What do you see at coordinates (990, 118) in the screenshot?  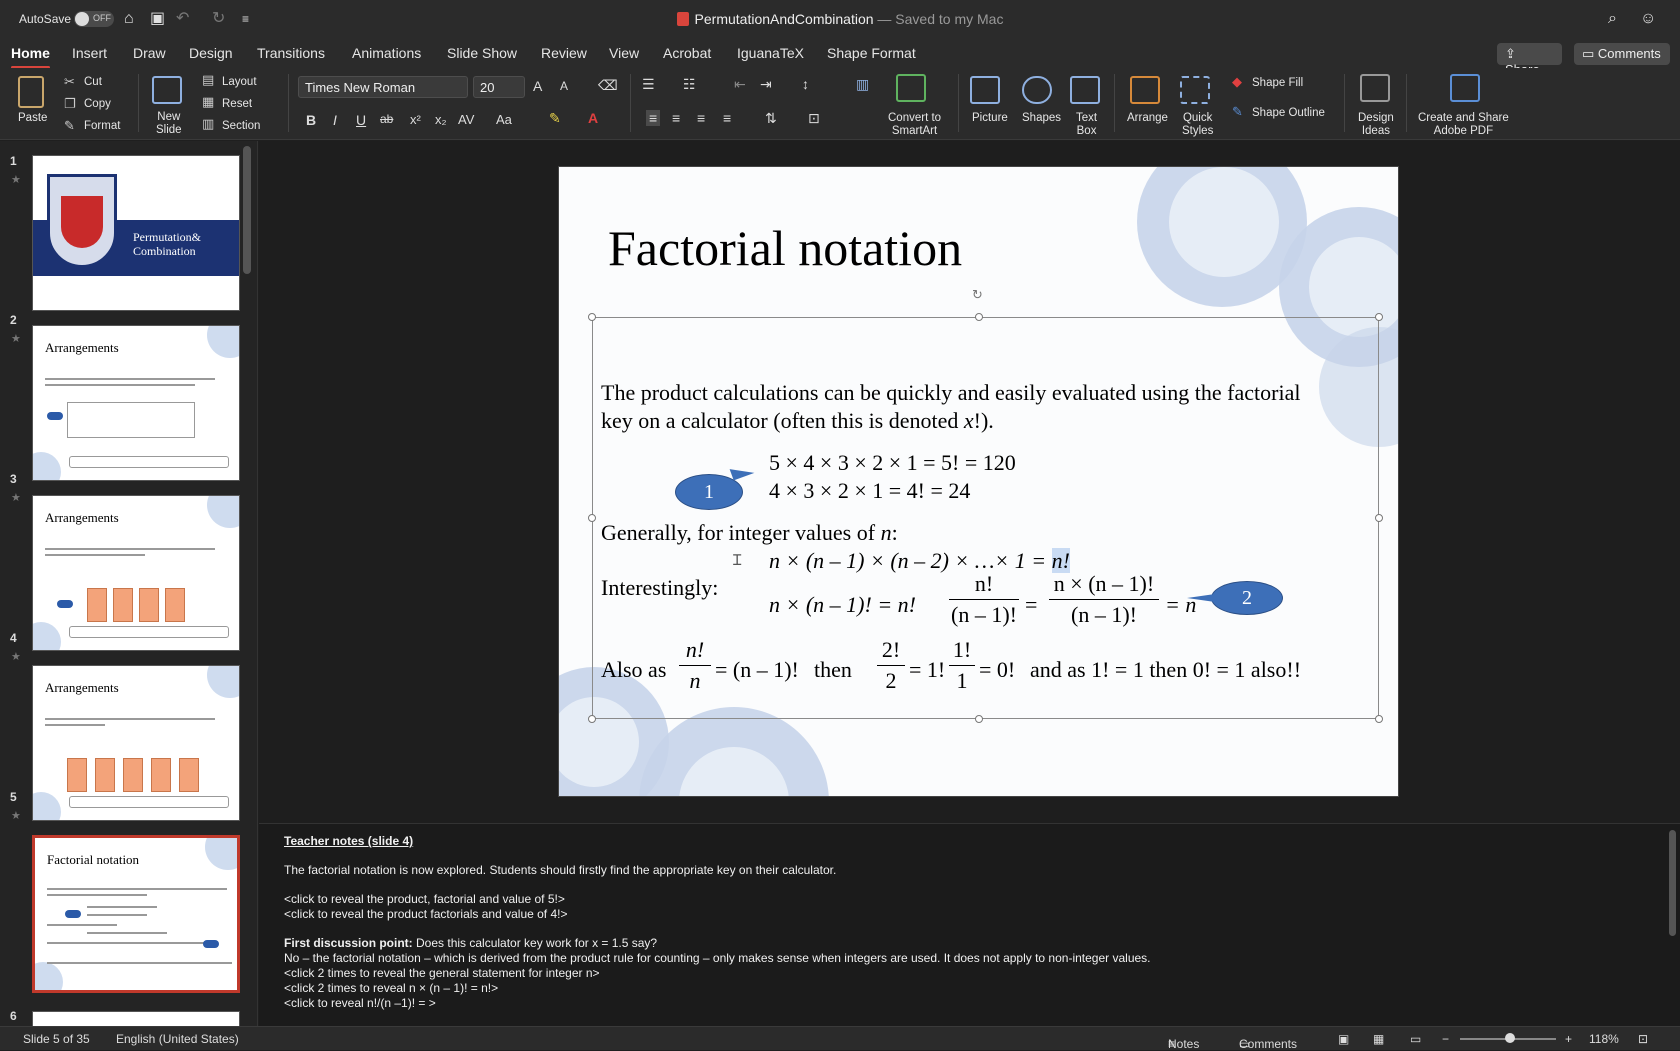 I see `picture-button: Picture` at bounding box center [990, 118].